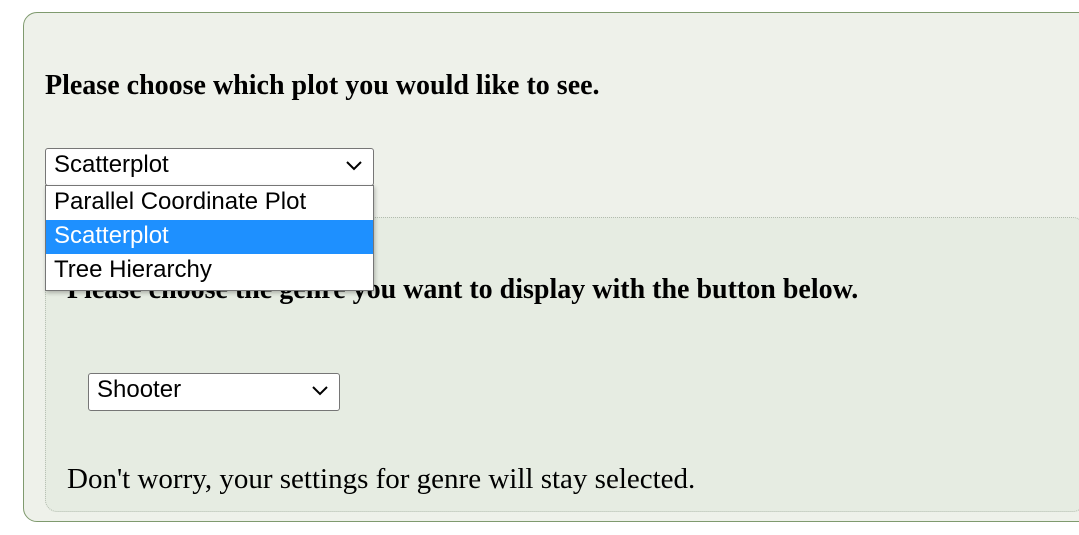 Image resolution: width=1079 pixels, height=535 pixels. Describe the element at coordinates (209, 167) in the screenshot. I see `plot-type-select: Scatterplot` at that location.